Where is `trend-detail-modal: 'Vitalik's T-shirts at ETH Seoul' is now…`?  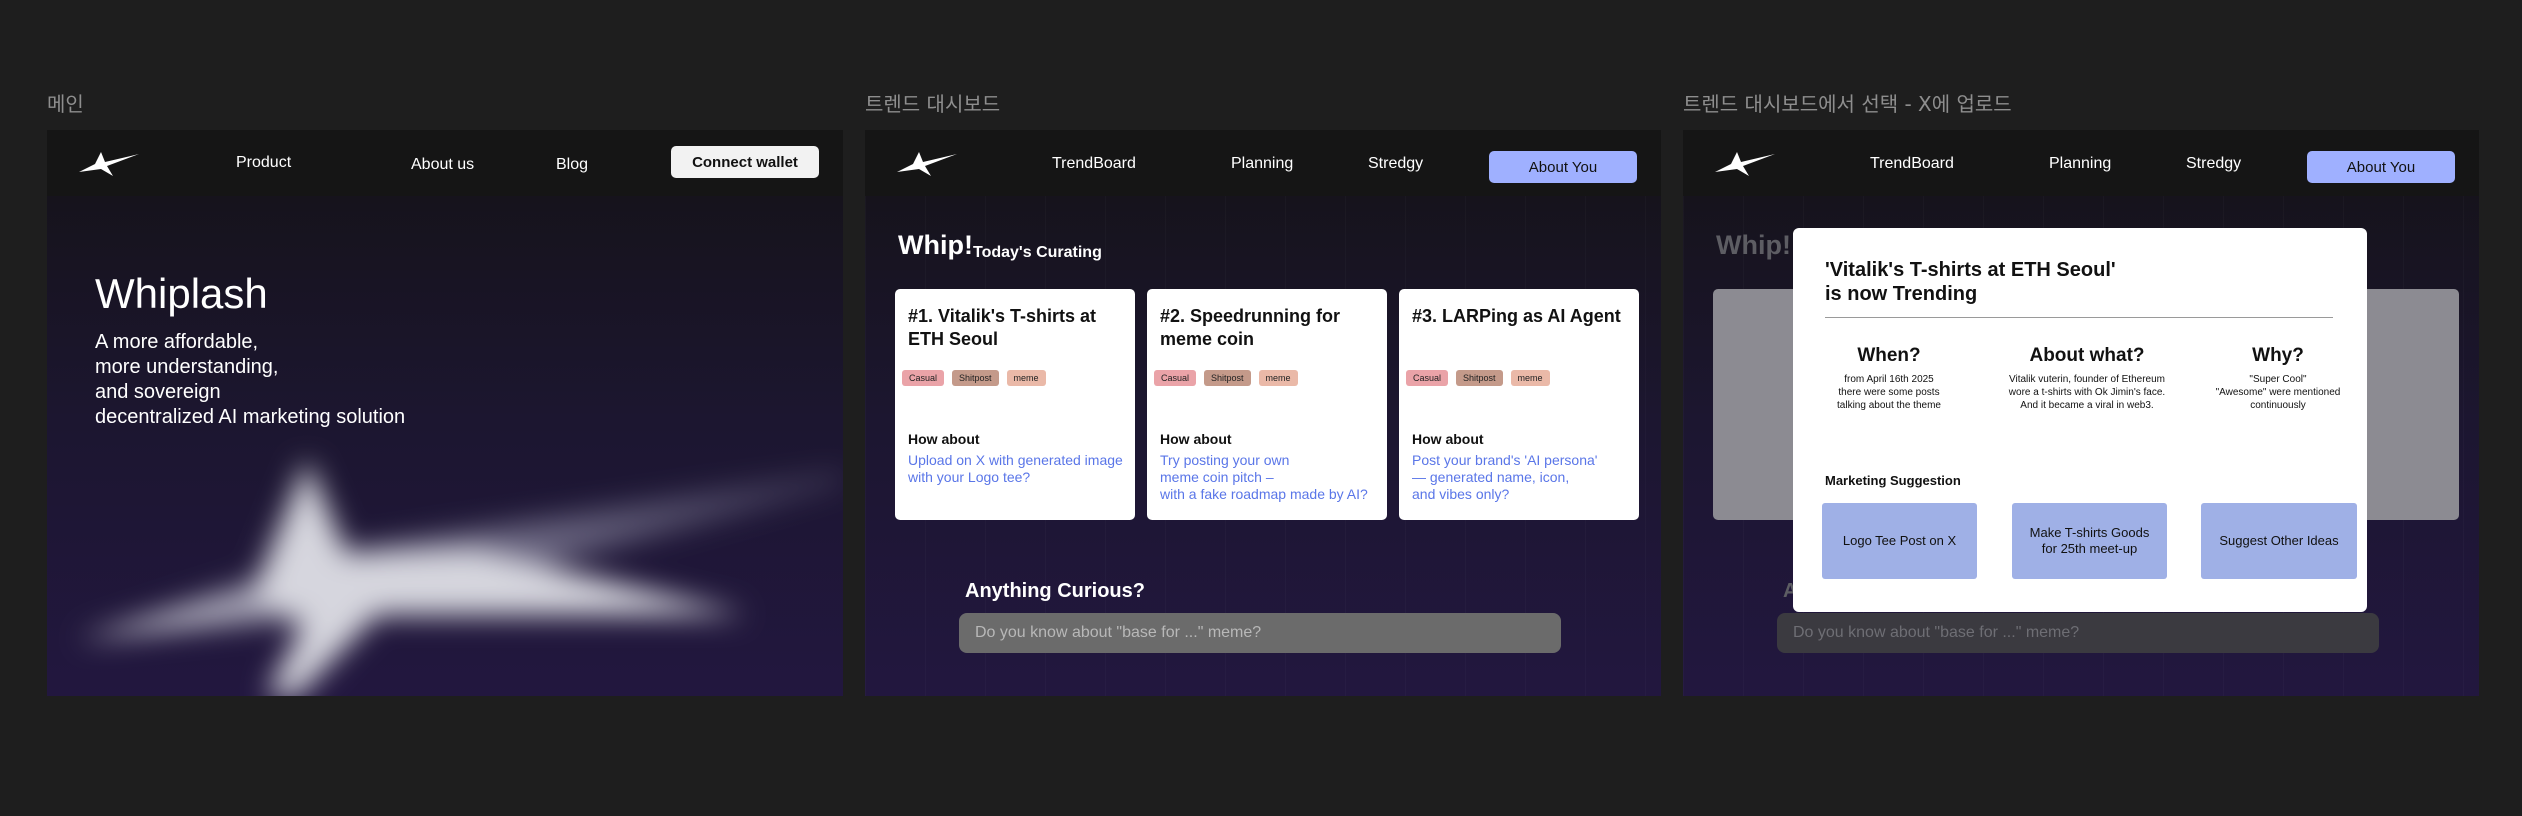
trend-detail-modal: 'Vitalik's T-shirts at ETH Seoul' is now… is located at coordinates (2080, 420).